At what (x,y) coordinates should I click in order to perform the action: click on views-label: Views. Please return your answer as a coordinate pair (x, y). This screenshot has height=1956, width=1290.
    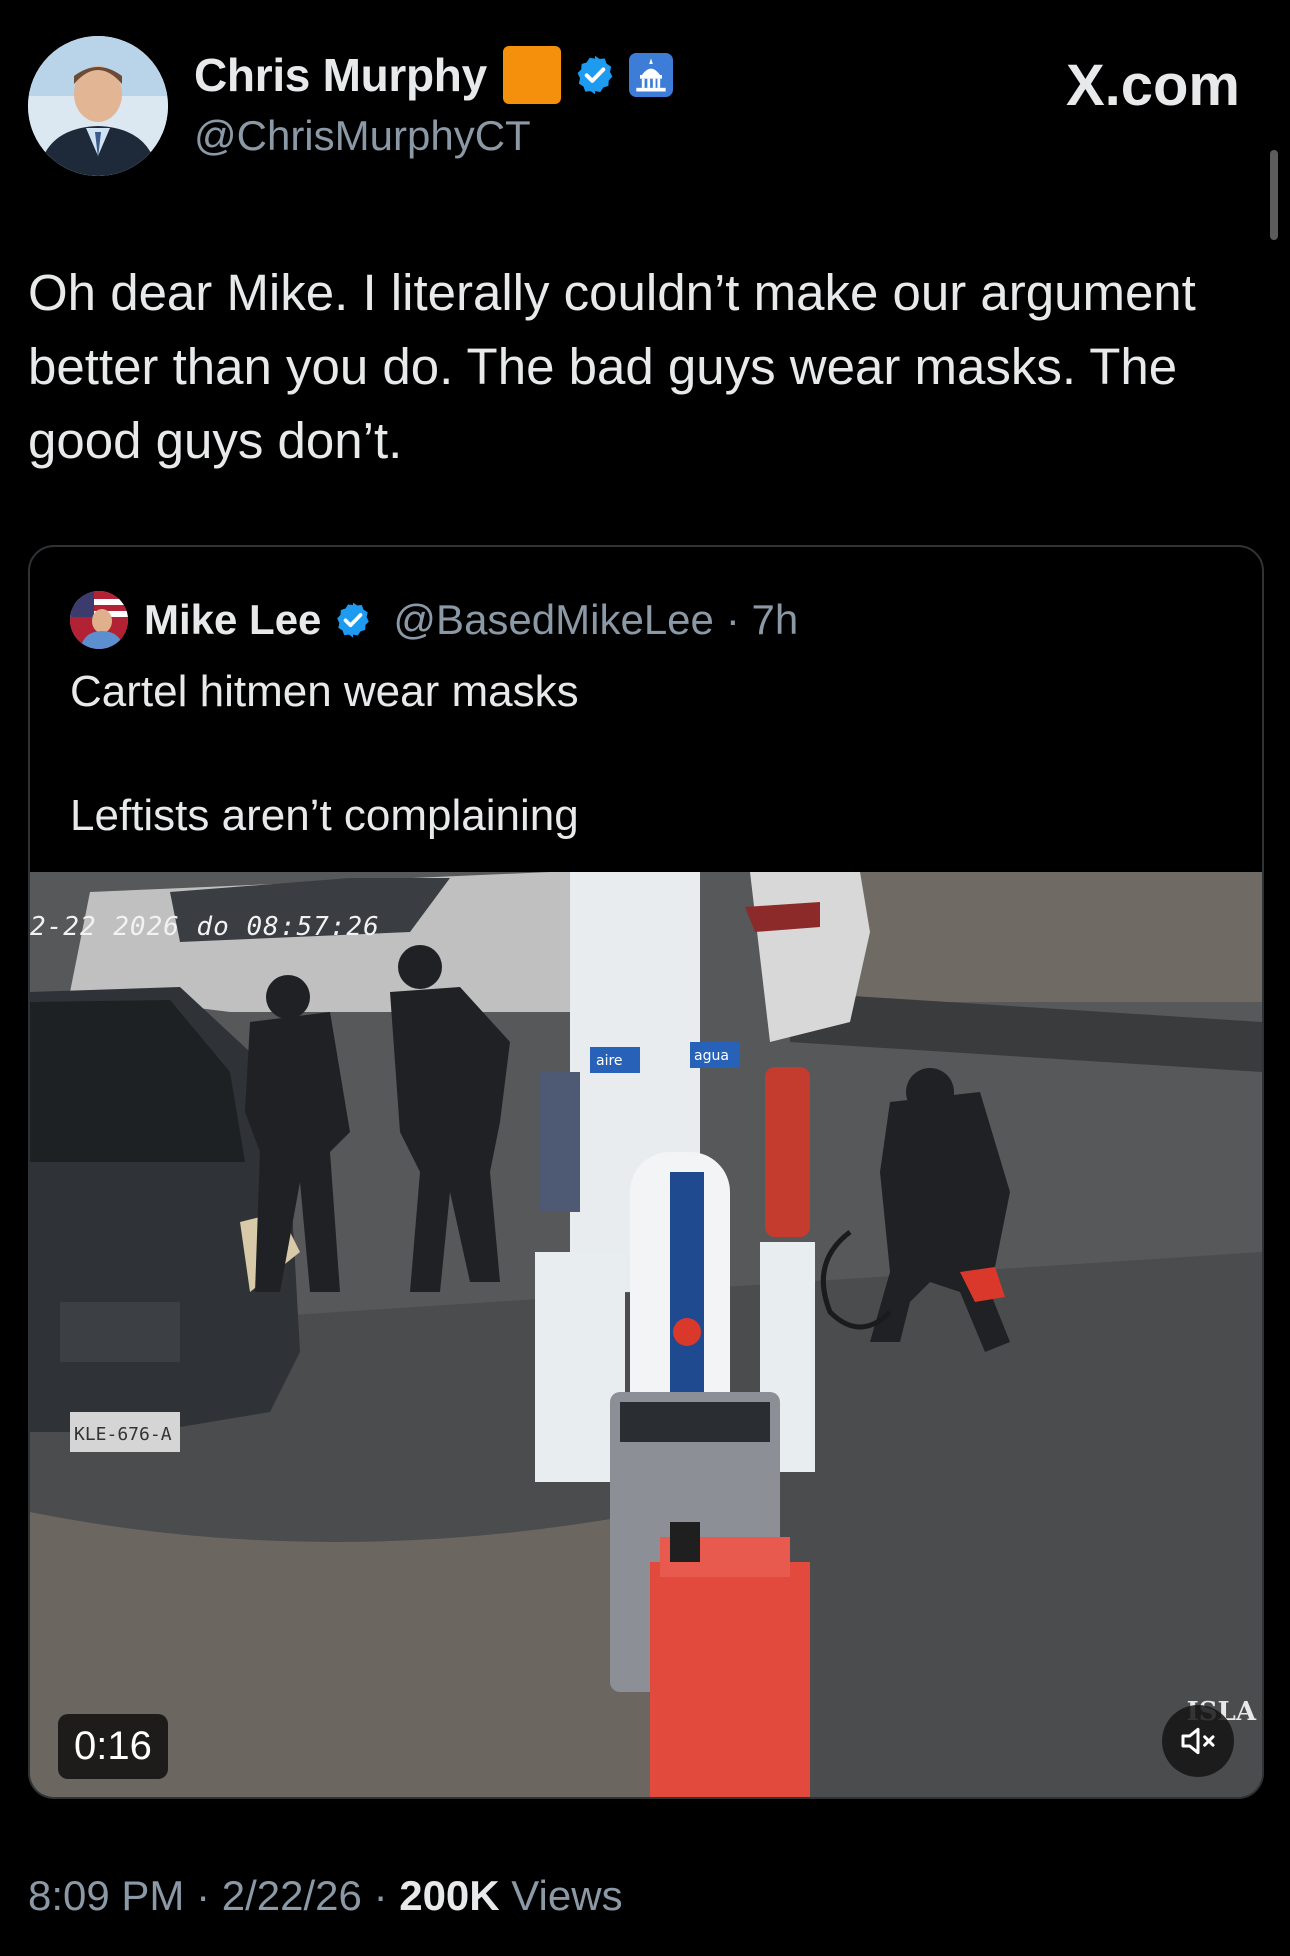
    Looking at the image, I should click on (567, 1895).